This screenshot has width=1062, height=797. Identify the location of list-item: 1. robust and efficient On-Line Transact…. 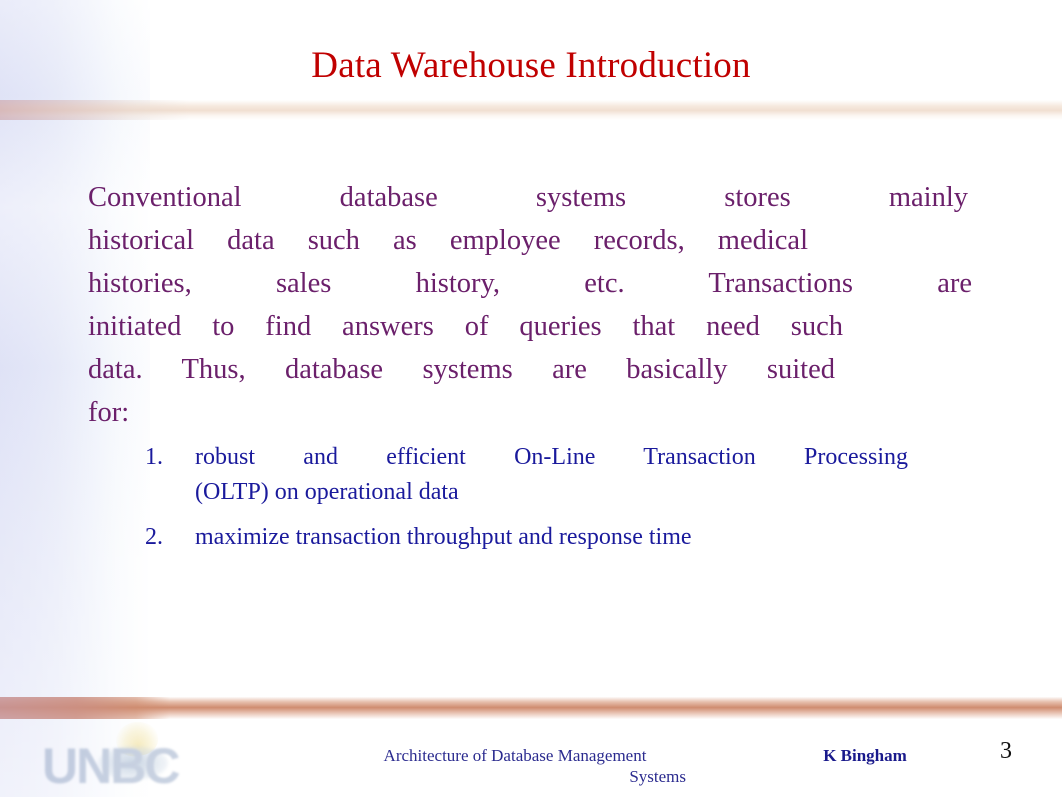
(560, 475).